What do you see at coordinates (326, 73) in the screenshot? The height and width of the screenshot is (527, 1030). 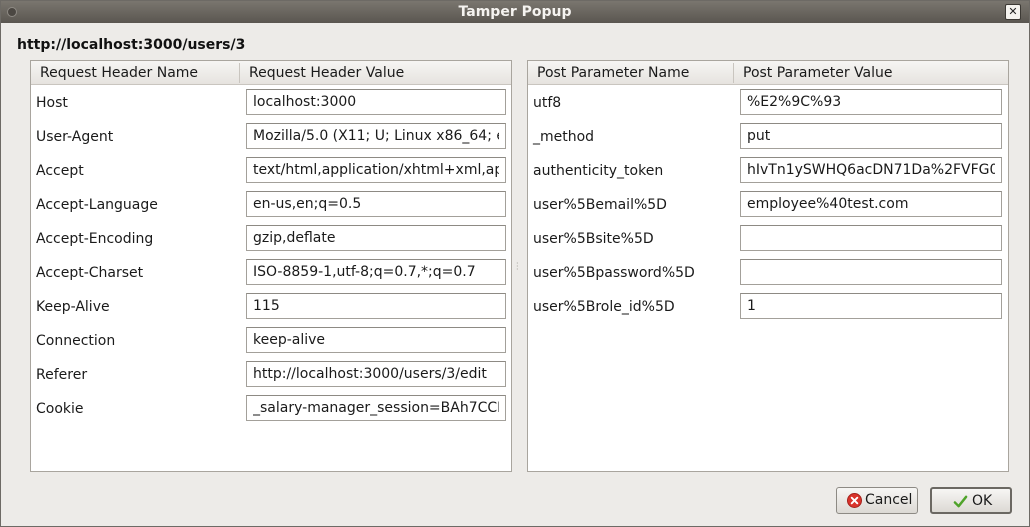 I see `column-header-request-value: Request Header Value` at bounding box center [326, 73].